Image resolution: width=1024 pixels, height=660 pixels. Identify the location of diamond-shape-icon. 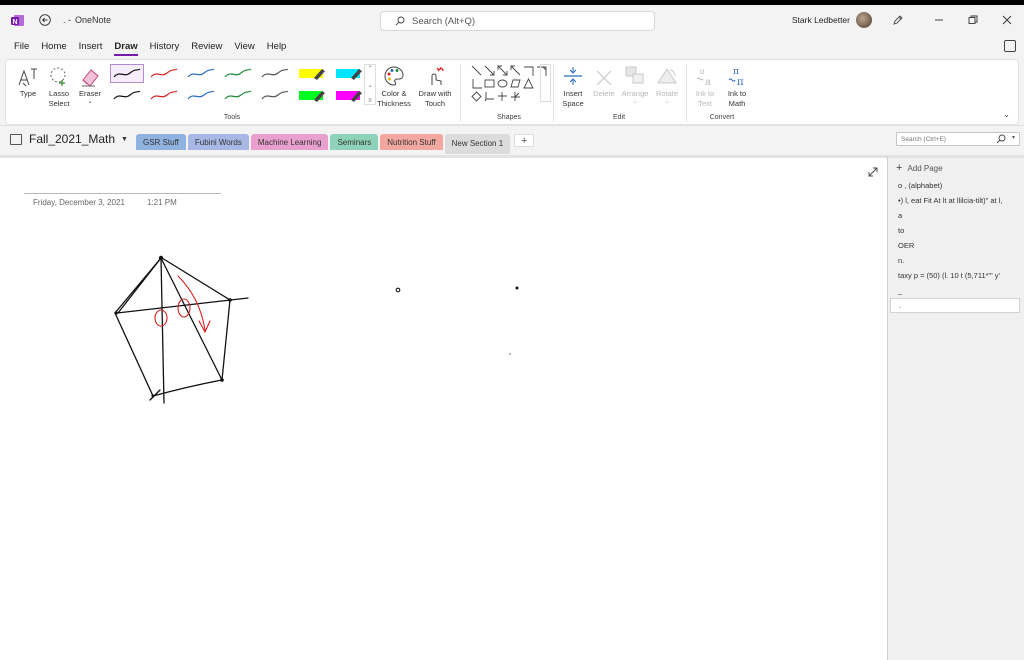
(476, 96).